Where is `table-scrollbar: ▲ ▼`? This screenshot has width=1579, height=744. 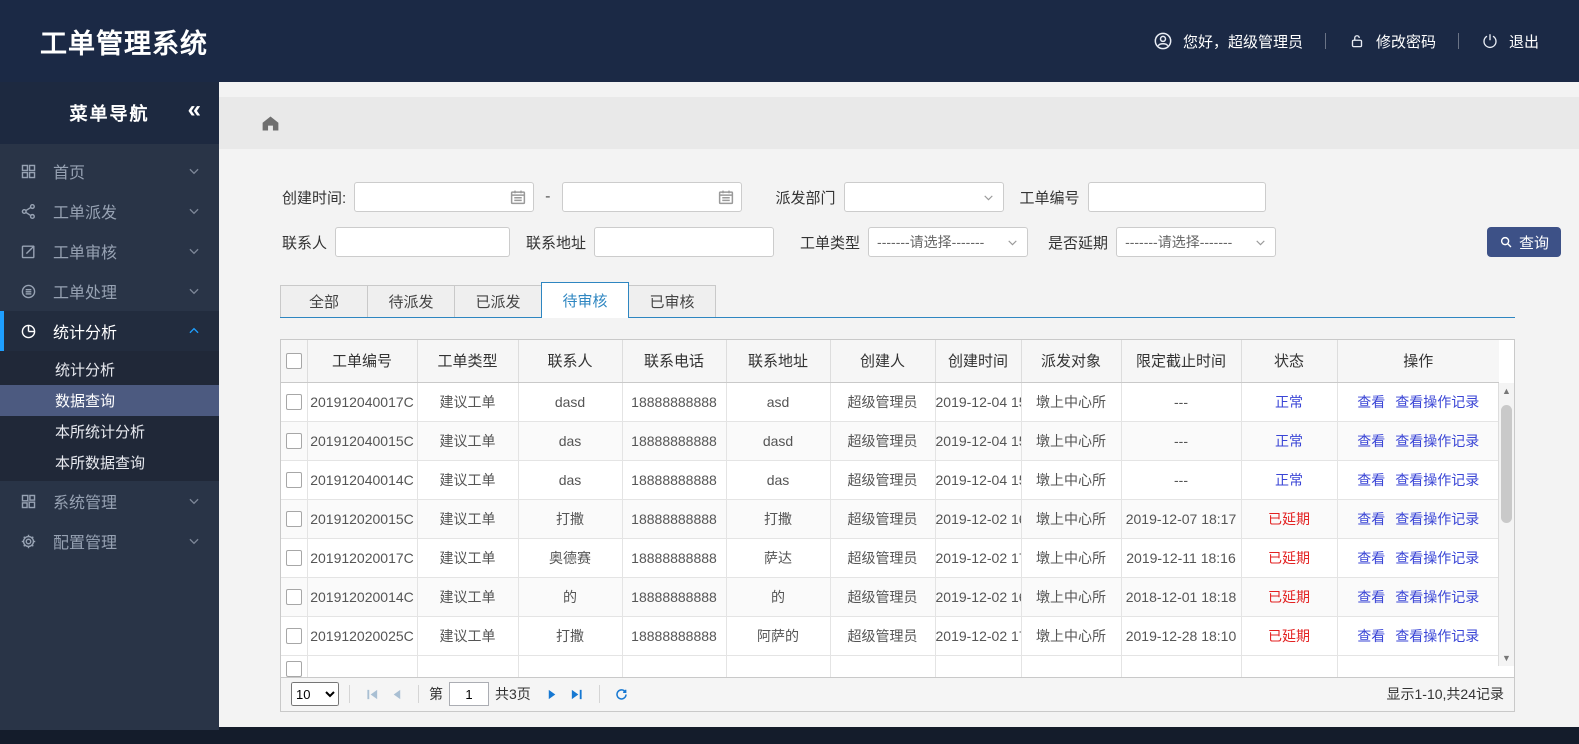
table-scrollbar: ▲ ▼ is located at coordinates (1506, 524).